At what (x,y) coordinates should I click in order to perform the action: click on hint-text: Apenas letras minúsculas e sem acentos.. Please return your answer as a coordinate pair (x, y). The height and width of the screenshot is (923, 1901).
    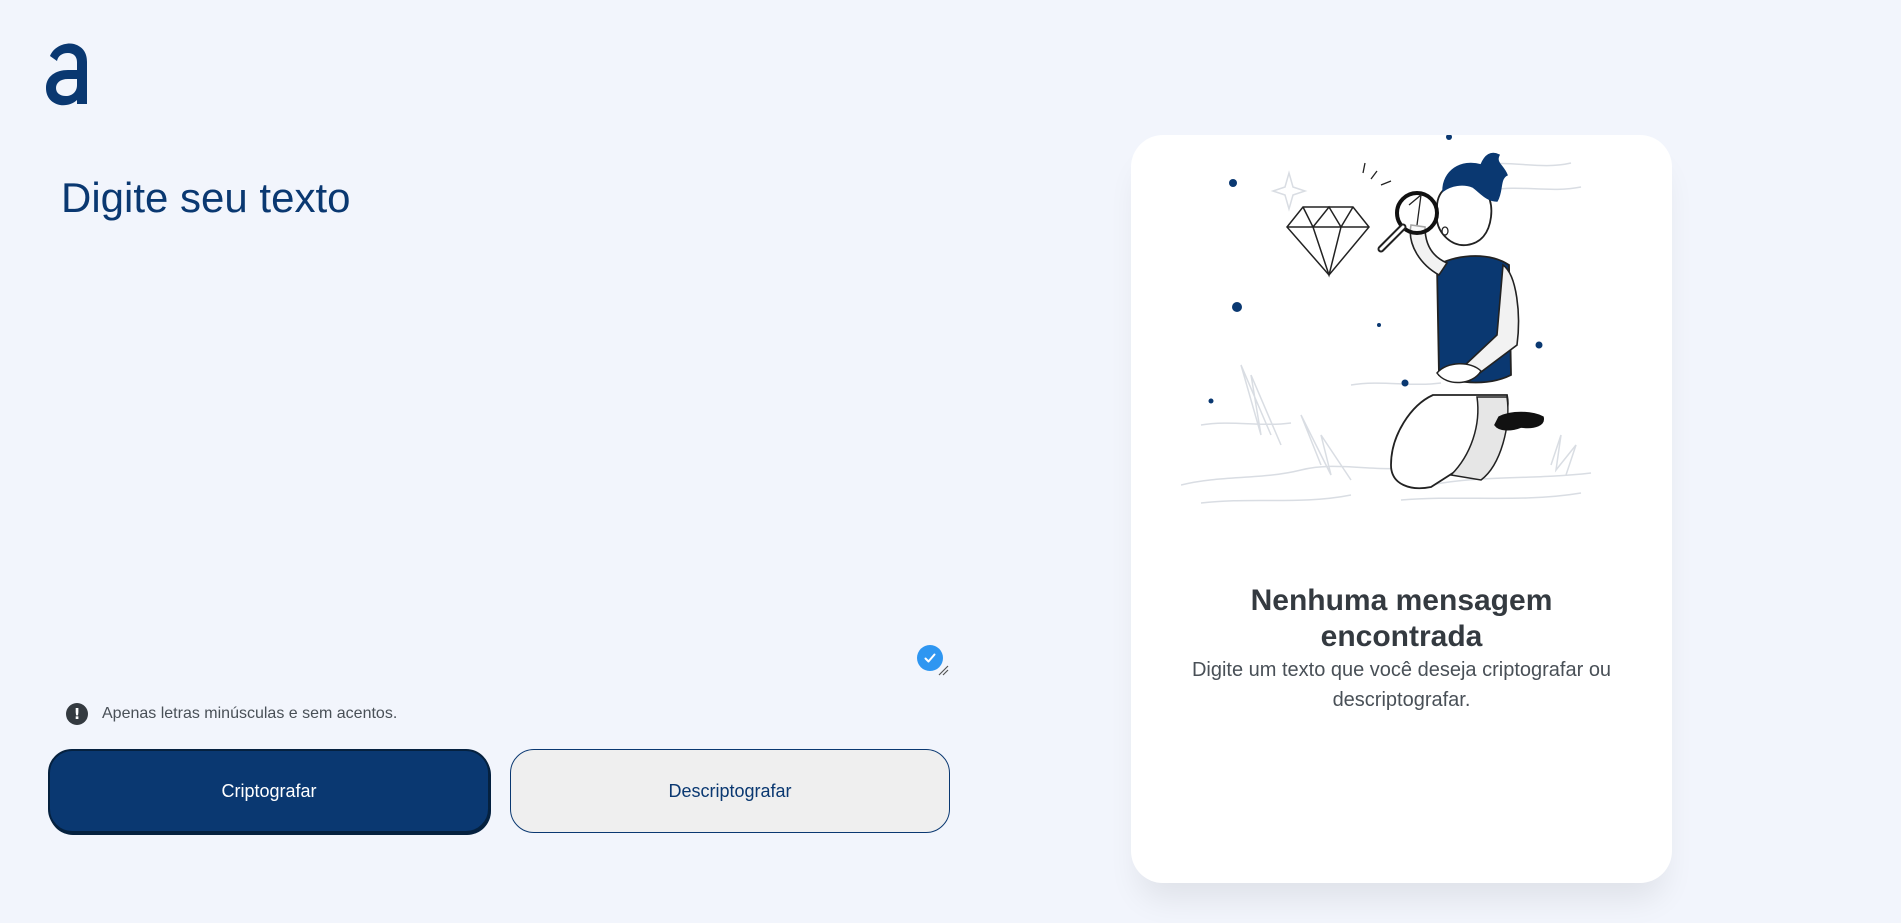
    Looking at the image, I should click on (250, 713).